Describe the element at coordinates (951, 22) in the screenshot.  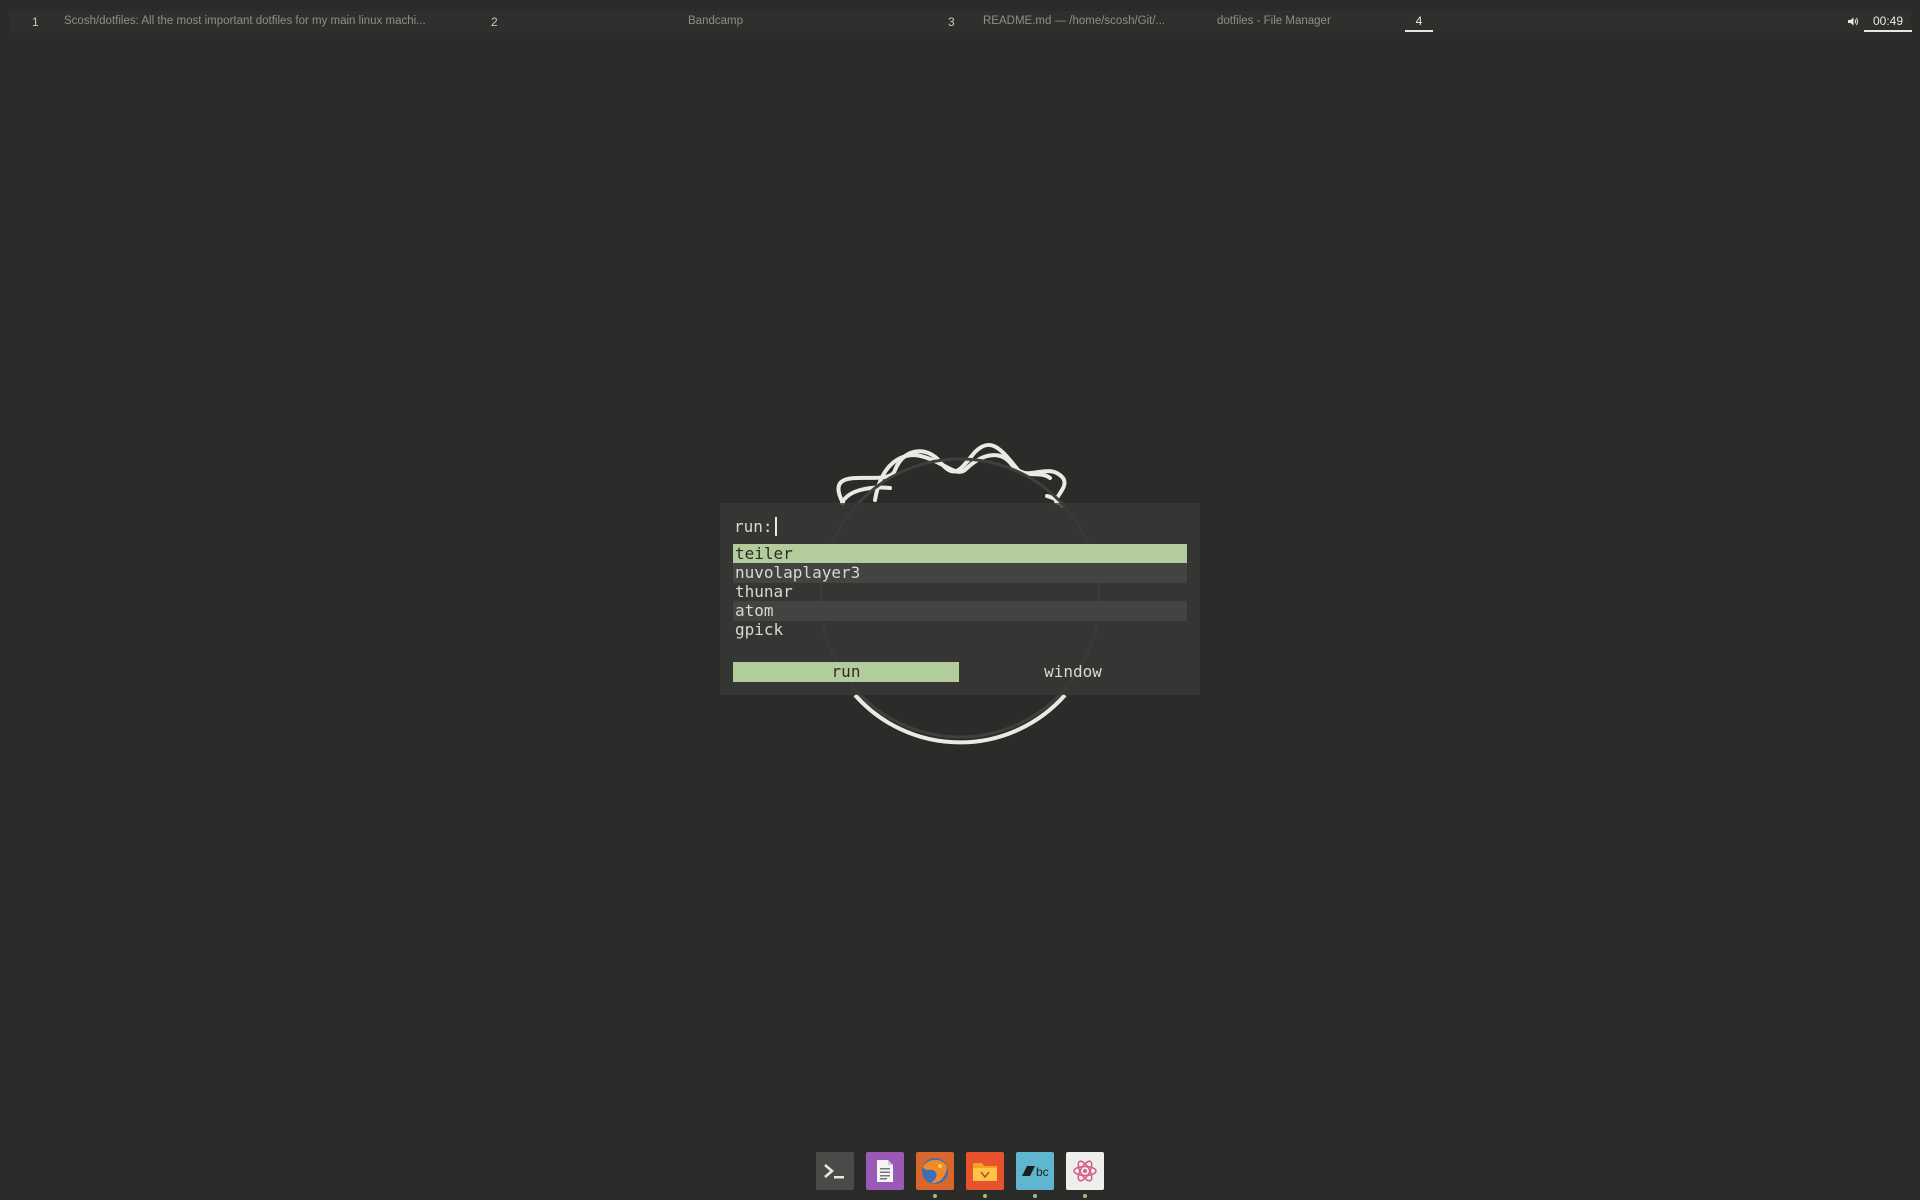
I see `workspace-3-button: 3` at that location.